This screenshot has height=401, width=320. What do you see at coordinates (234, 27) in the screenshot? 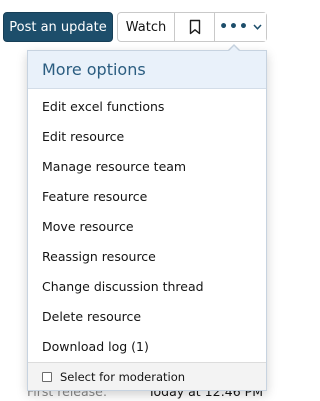
I see `more-dots-icon: •••` at bounding box center [234, 27].